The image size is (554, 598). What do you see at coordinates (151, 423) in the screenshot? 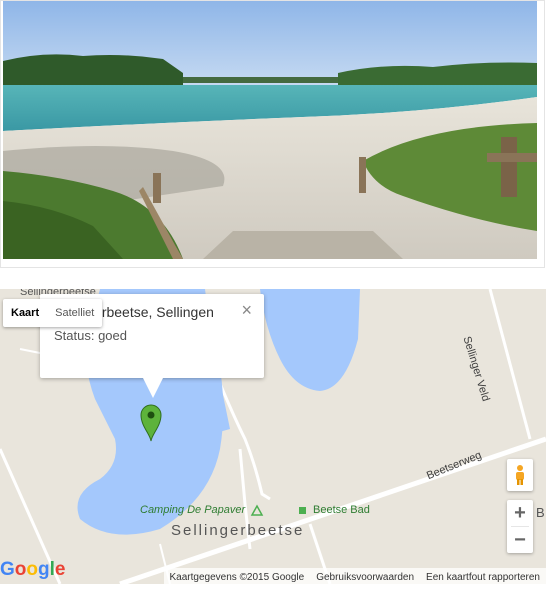
I see `map-marker-icon` at bounding box center [151, 423].